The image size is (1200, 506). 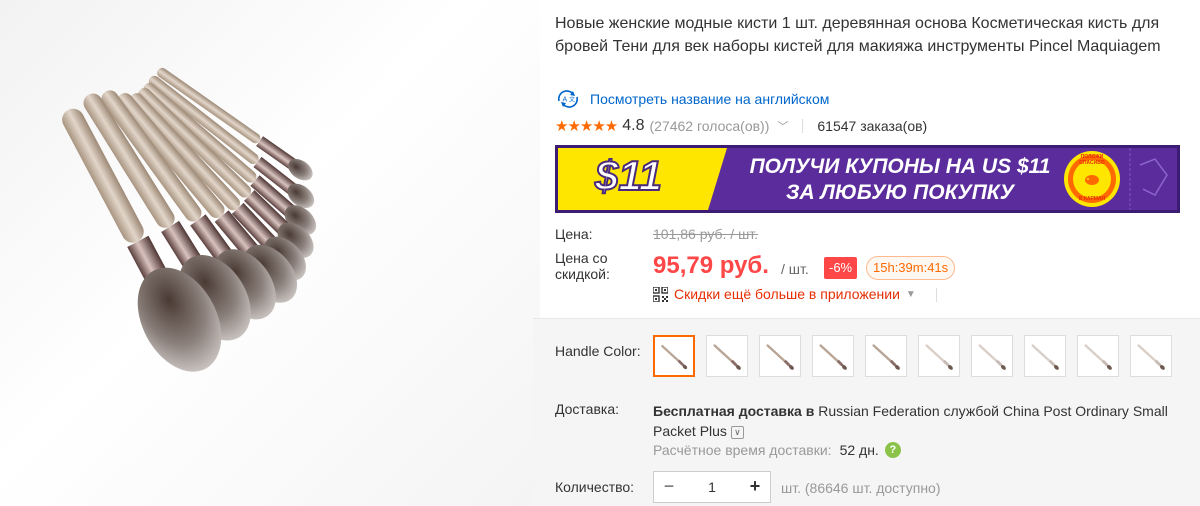 I want to click on discount-badge: -6%, so click(x=841, y=268).